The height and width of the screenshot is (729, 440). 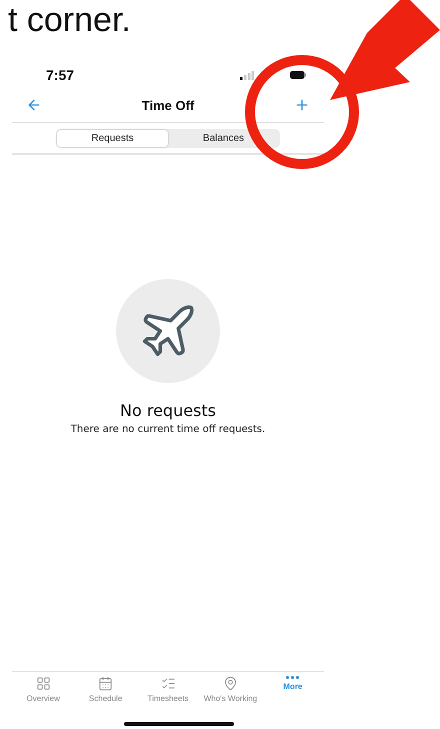 What do you see at coordinates (106, 683) in the screenshot?
I see `calendar-icon` at bounding box center [106, 683].